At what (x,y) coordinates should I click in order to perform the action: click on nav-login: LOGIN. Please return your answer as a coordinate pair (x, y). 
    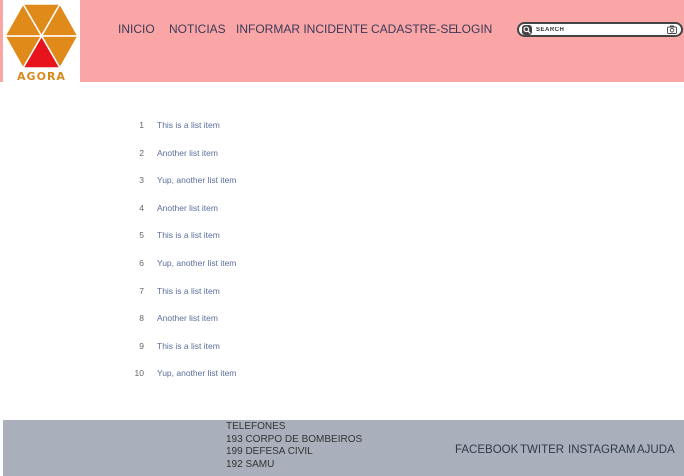
    Looking at the image, I should click on (473, 29).